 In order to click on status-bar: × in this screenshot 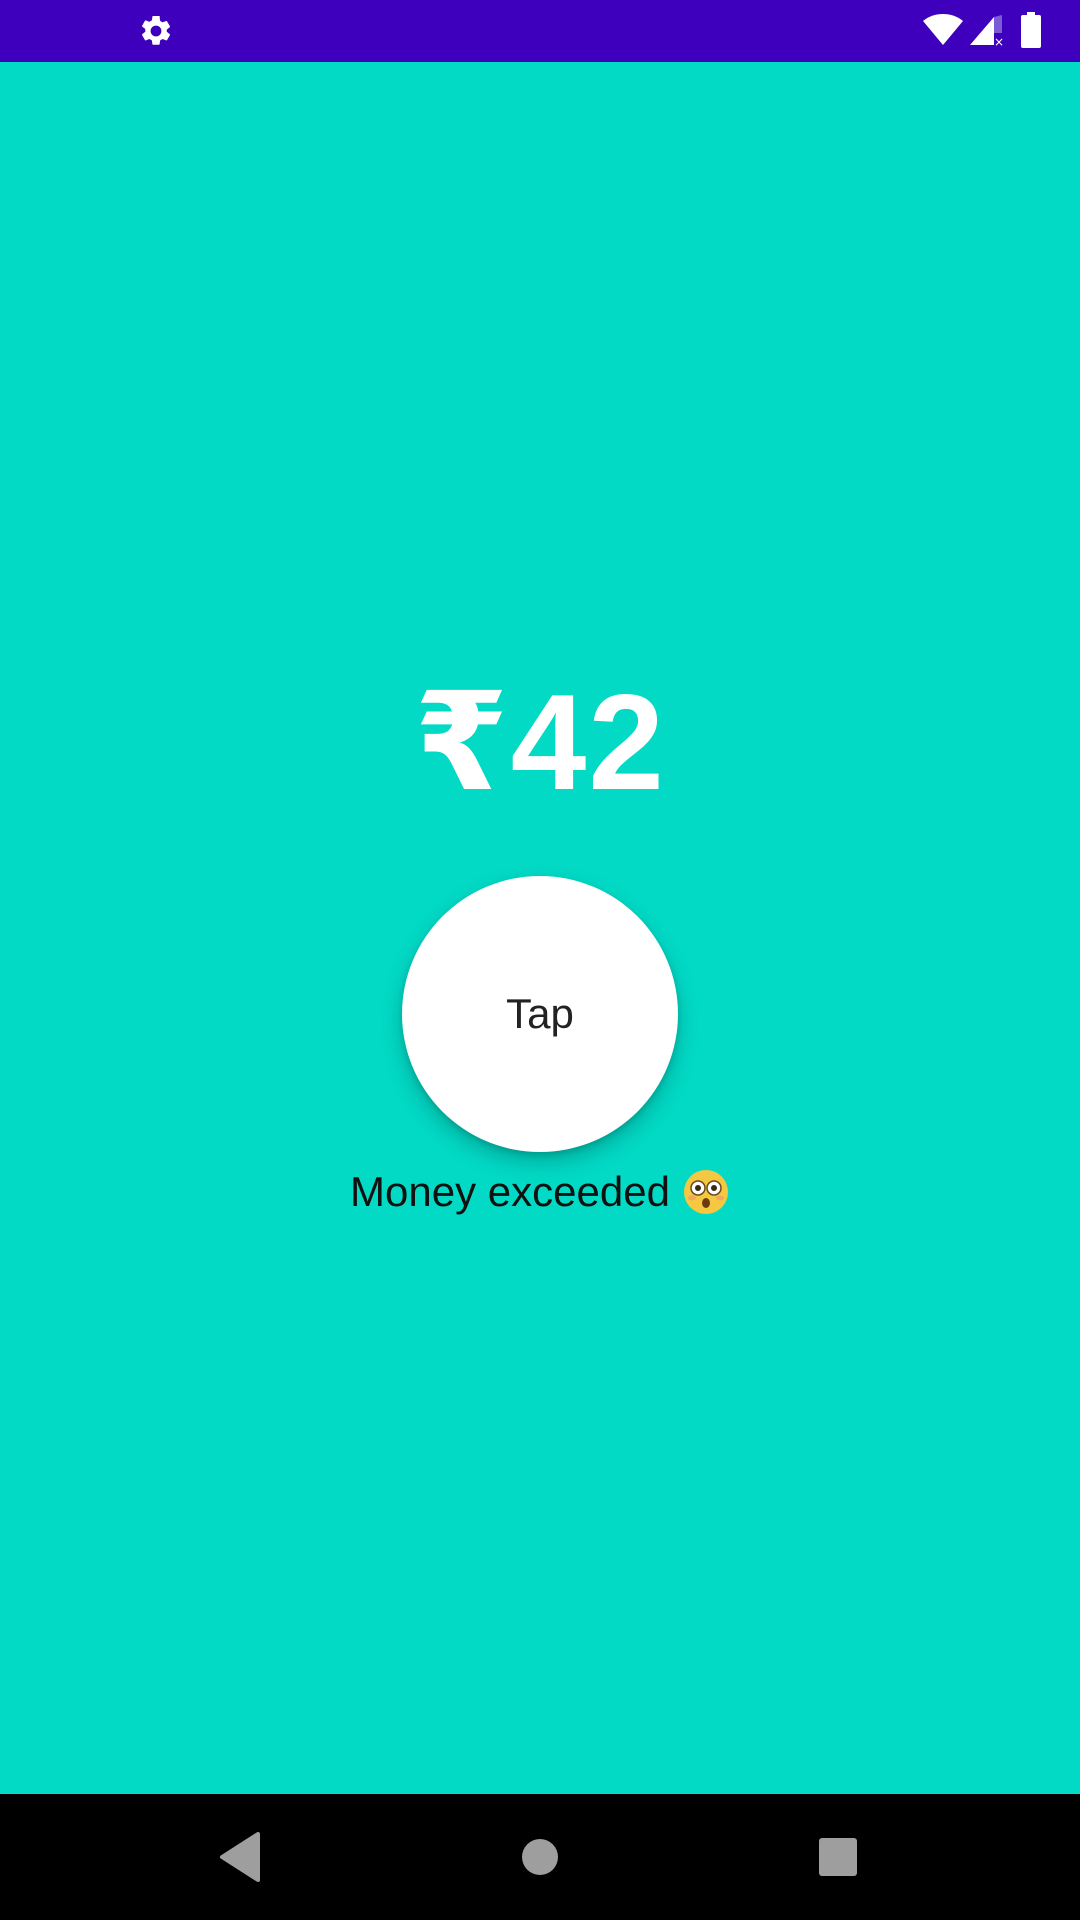, I will do `click(540, 31)`.